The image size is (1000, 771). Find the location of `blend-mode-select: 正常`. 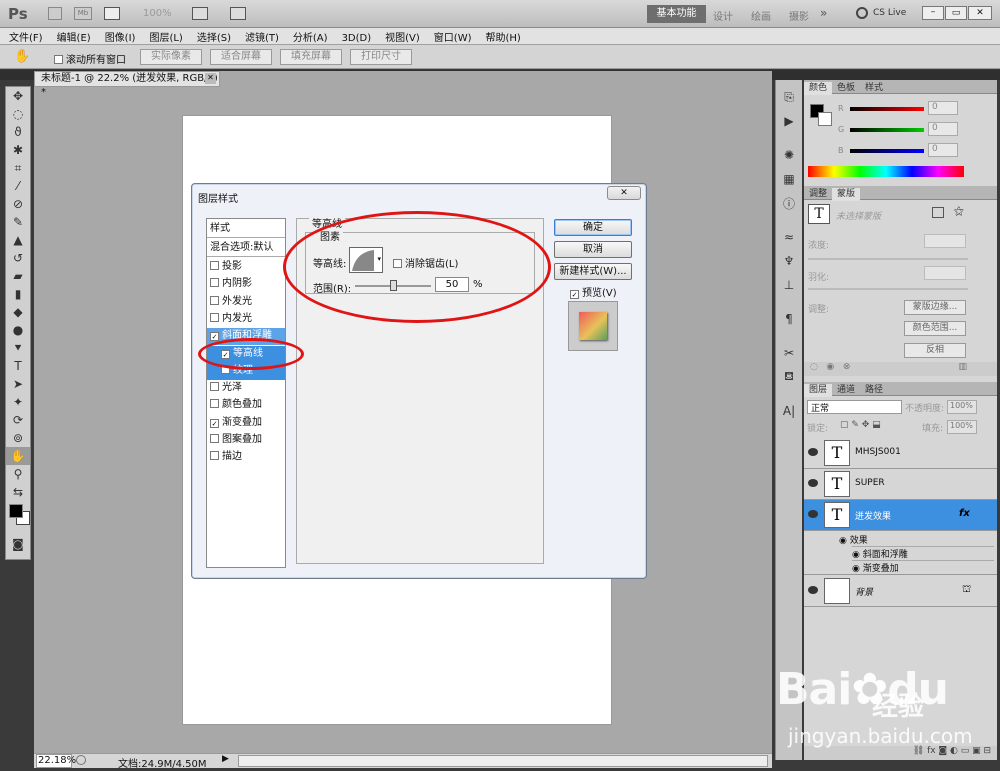

blend-mode-select: 正常 is located at coordinates (854, 407).